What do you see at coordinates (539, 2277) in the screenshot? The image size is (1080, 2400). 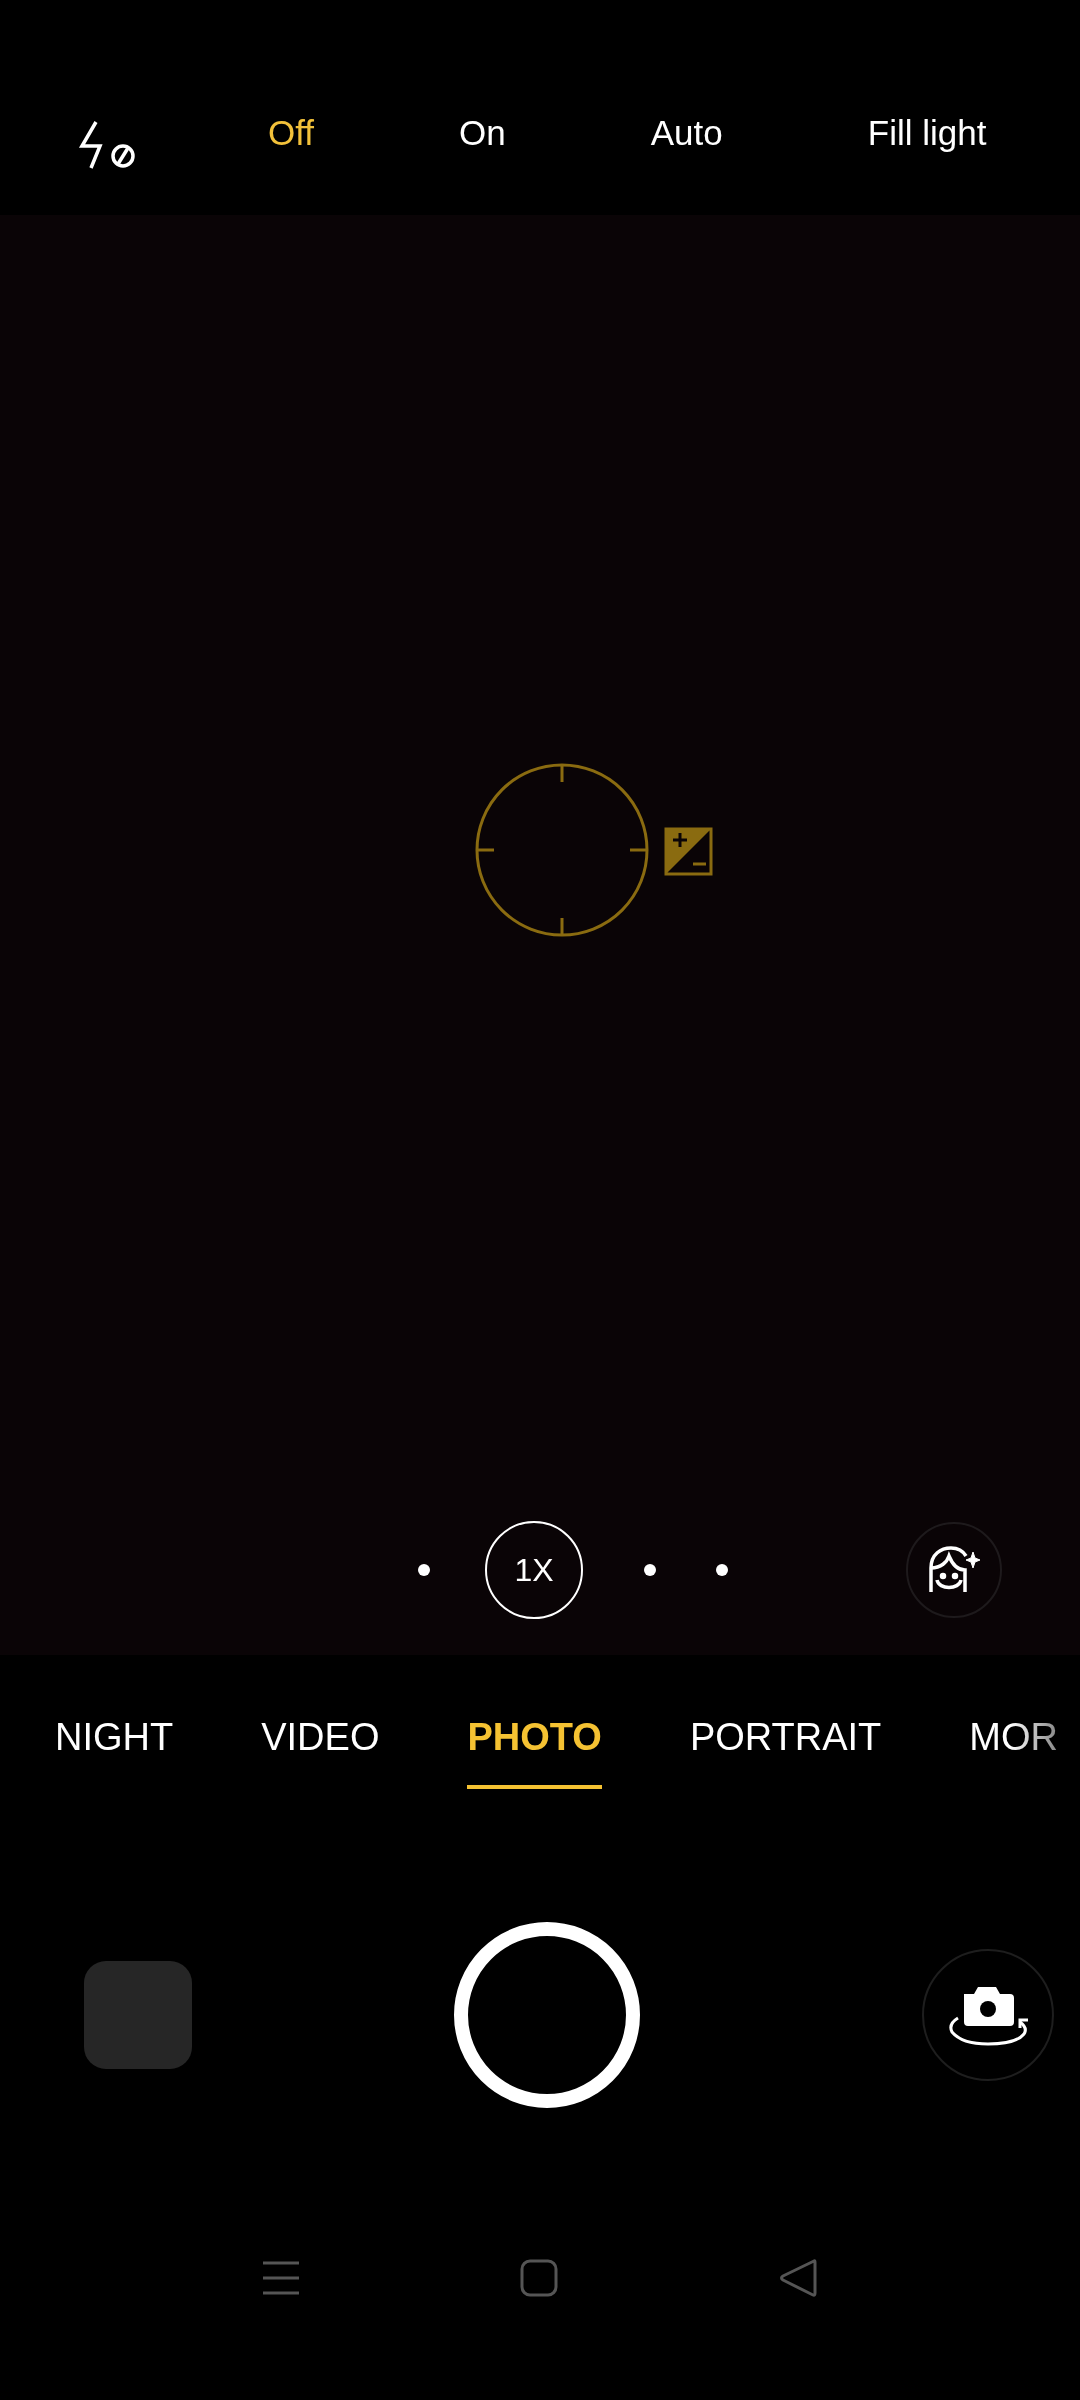 I see `home-icon` at bounding box center [539, 2277].